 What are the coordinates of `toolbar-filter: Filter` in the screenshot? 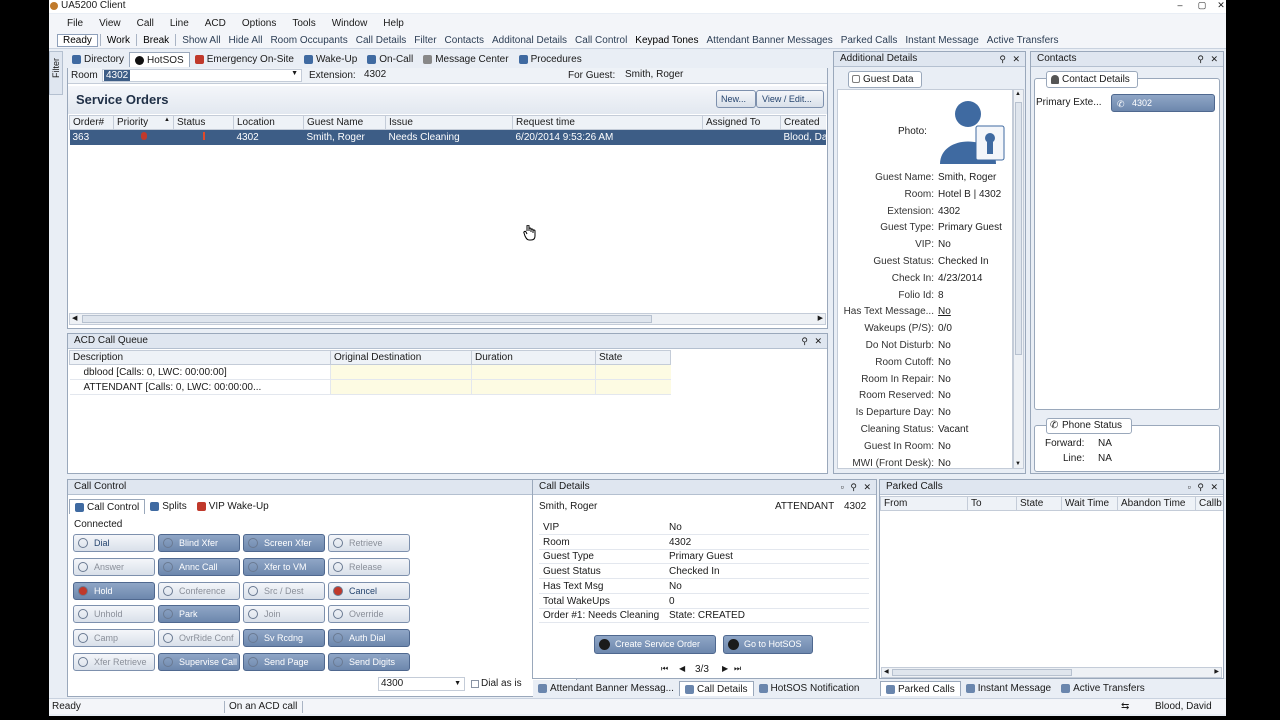 It's located at (425, 40).